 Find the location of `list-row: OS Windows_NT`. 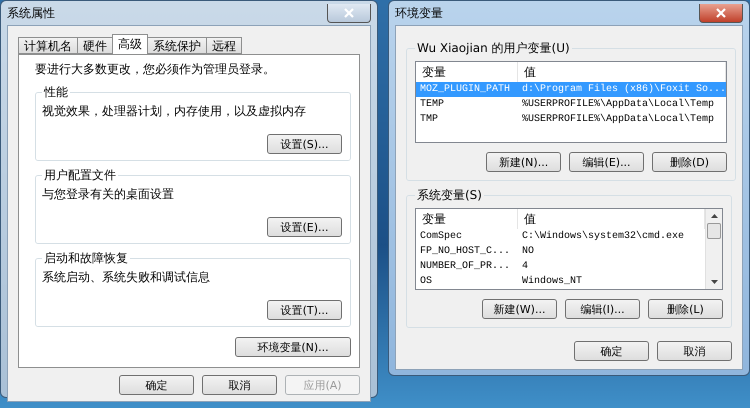

list-row: OS Windows_NT is located at coordinates (560, 281).